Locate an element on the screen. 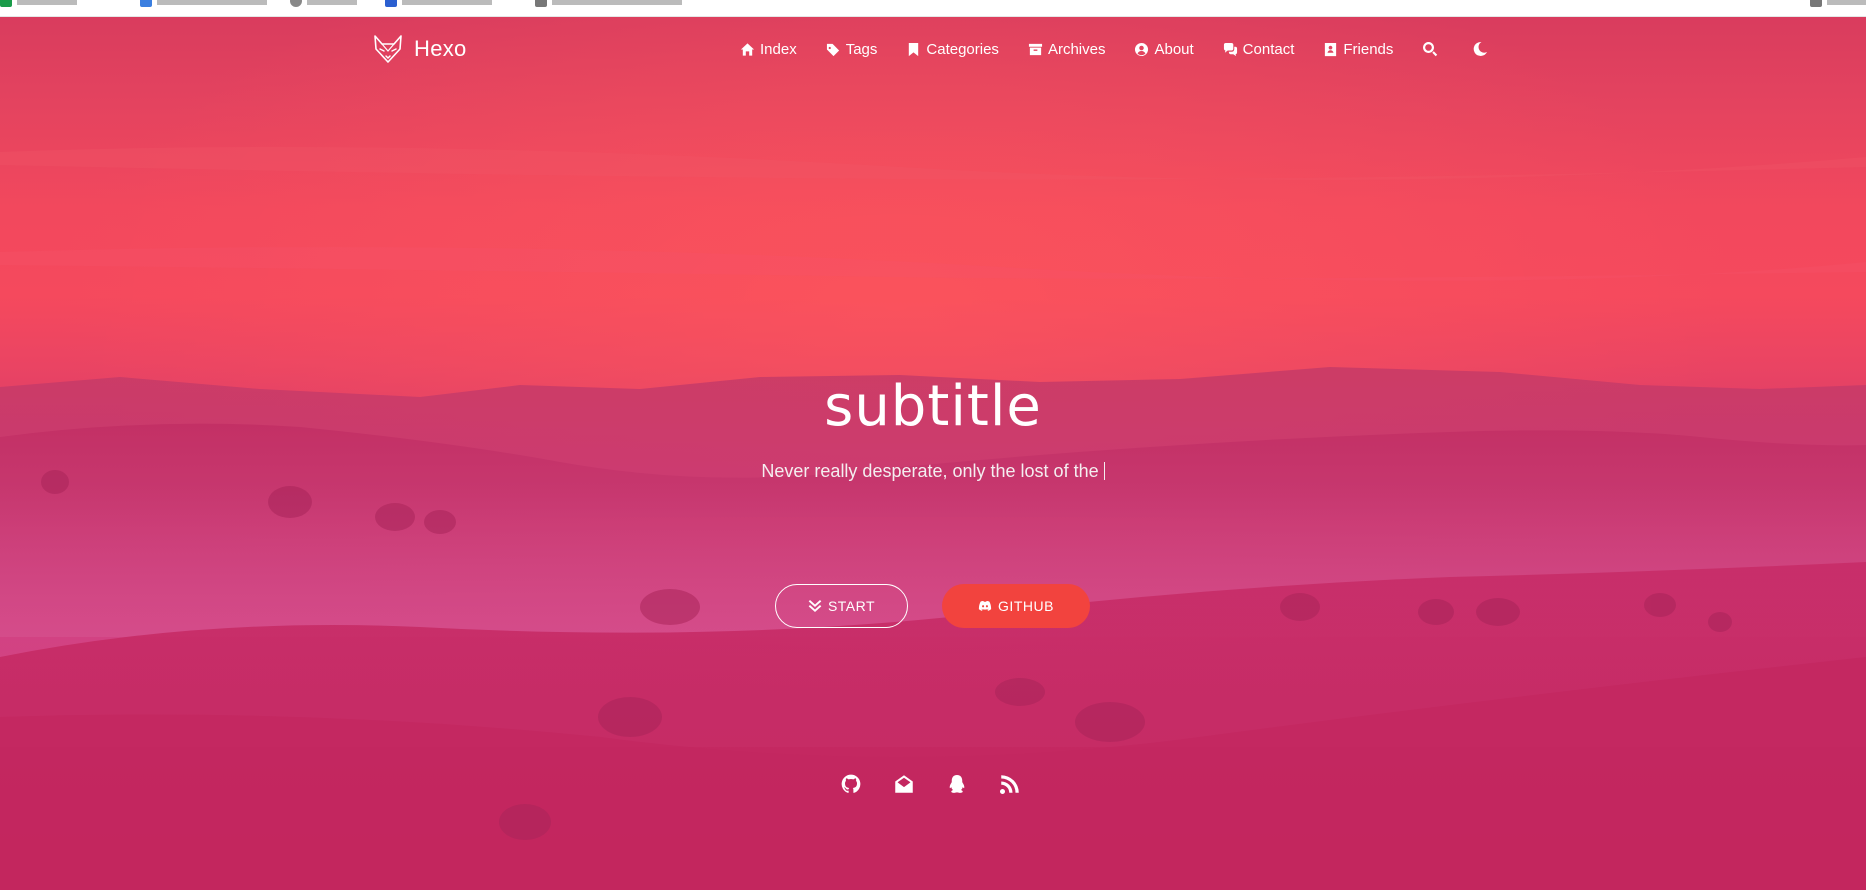 This screenshot has height=890, width=1866. social-rss-link is located at coordinates (1010, 784).